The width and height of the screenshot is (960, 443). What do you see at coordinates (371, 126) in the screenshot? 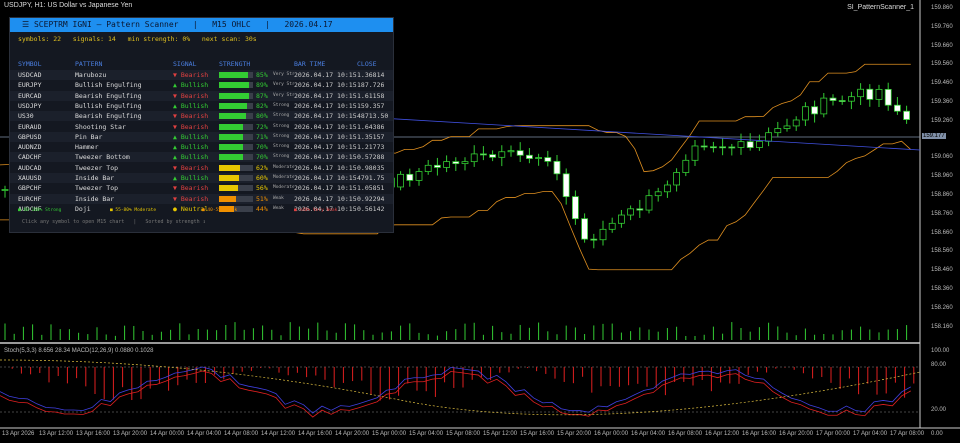
I see `close-price: 1.64386` at bounding box center [371, 126].